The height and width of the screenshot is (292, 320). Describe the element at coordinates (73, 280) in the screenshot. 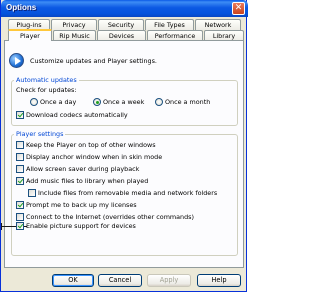

I see `ok-button: OK` at that location.